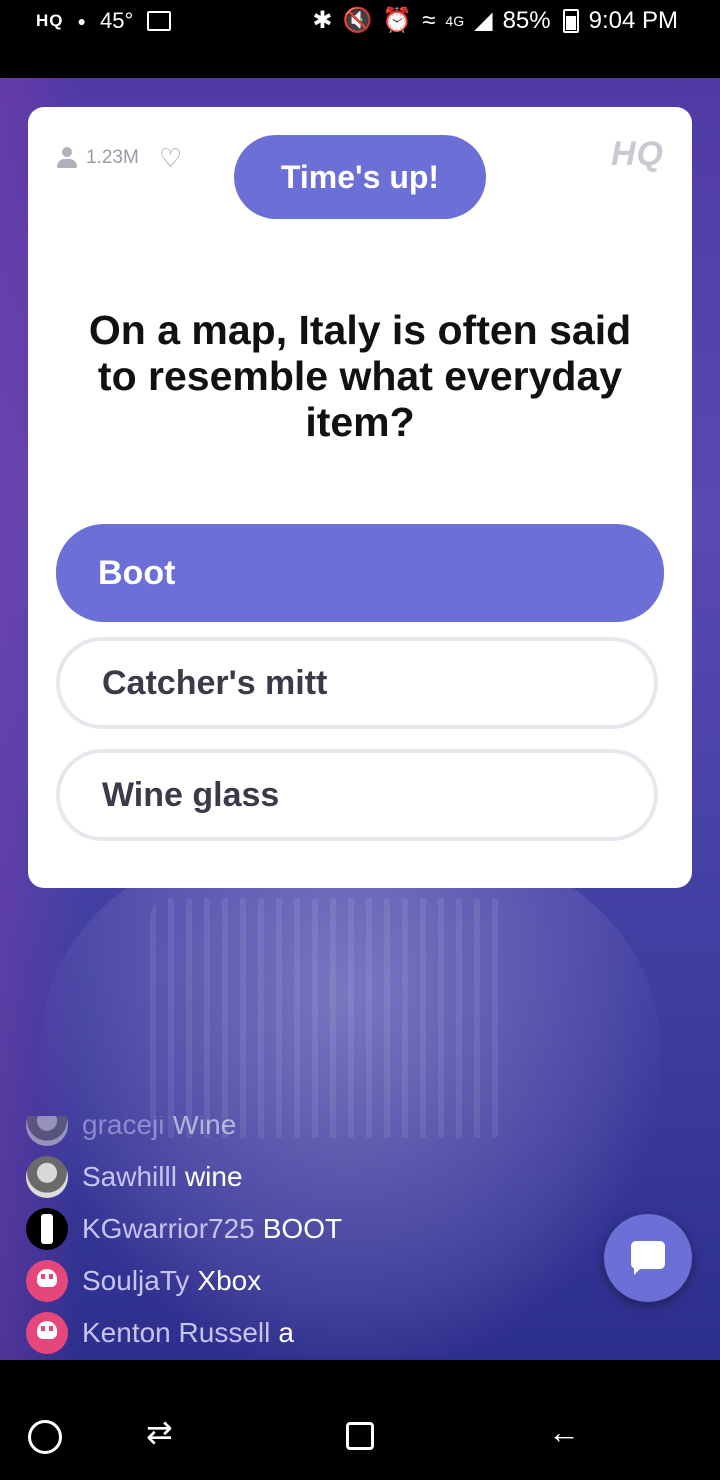  What do you see at coordinates (357, 683) in the screenshot?
I see `answer-option-2: Catcher's mitt` at bounding box center [357, 683].